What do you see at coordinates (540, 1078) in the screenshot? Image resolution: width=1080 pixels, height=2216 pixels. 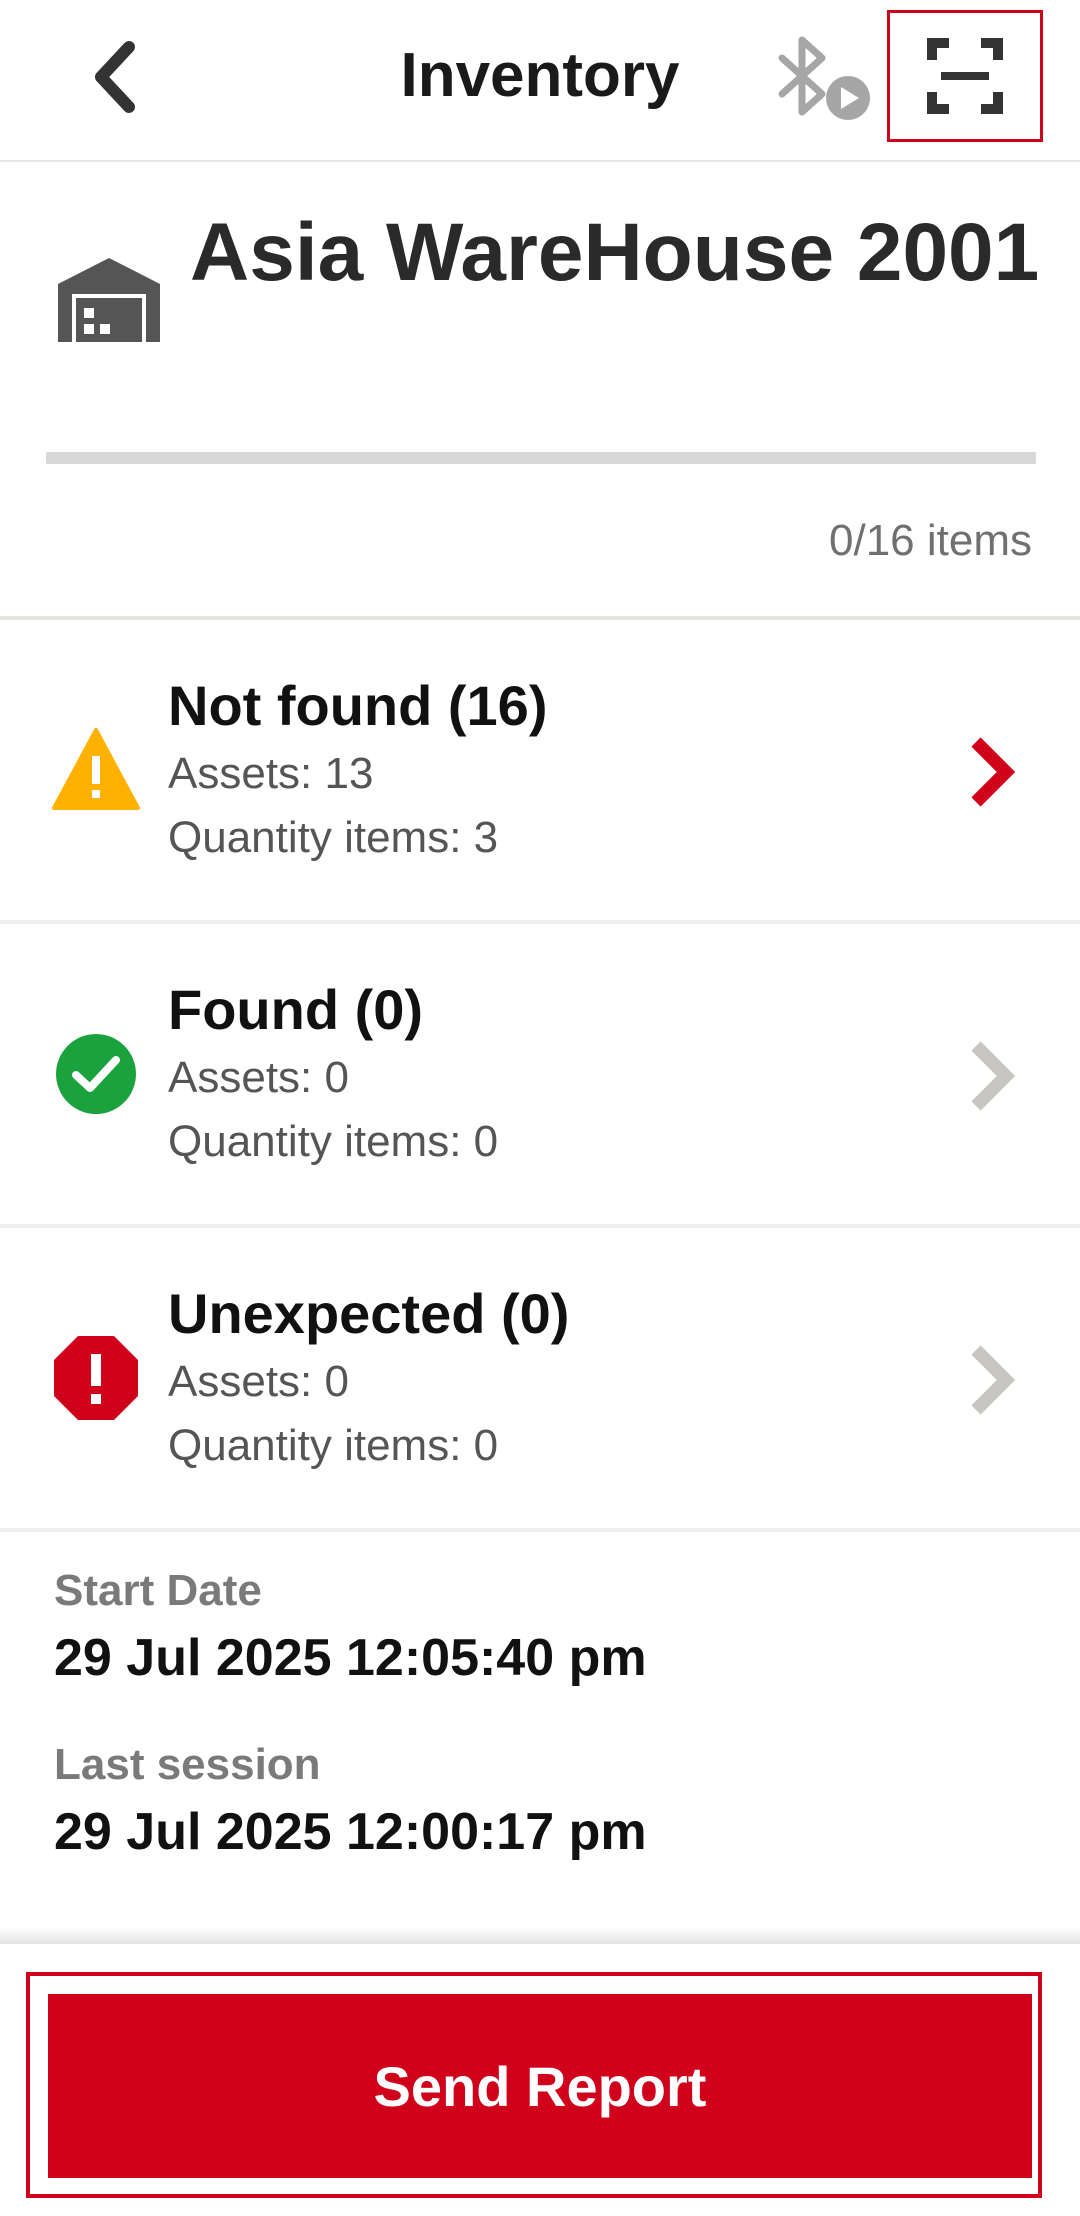 I see `status-row-found: Found (0) Assets: 0 Quantity items: 0` at bounding box center [540, 1078].